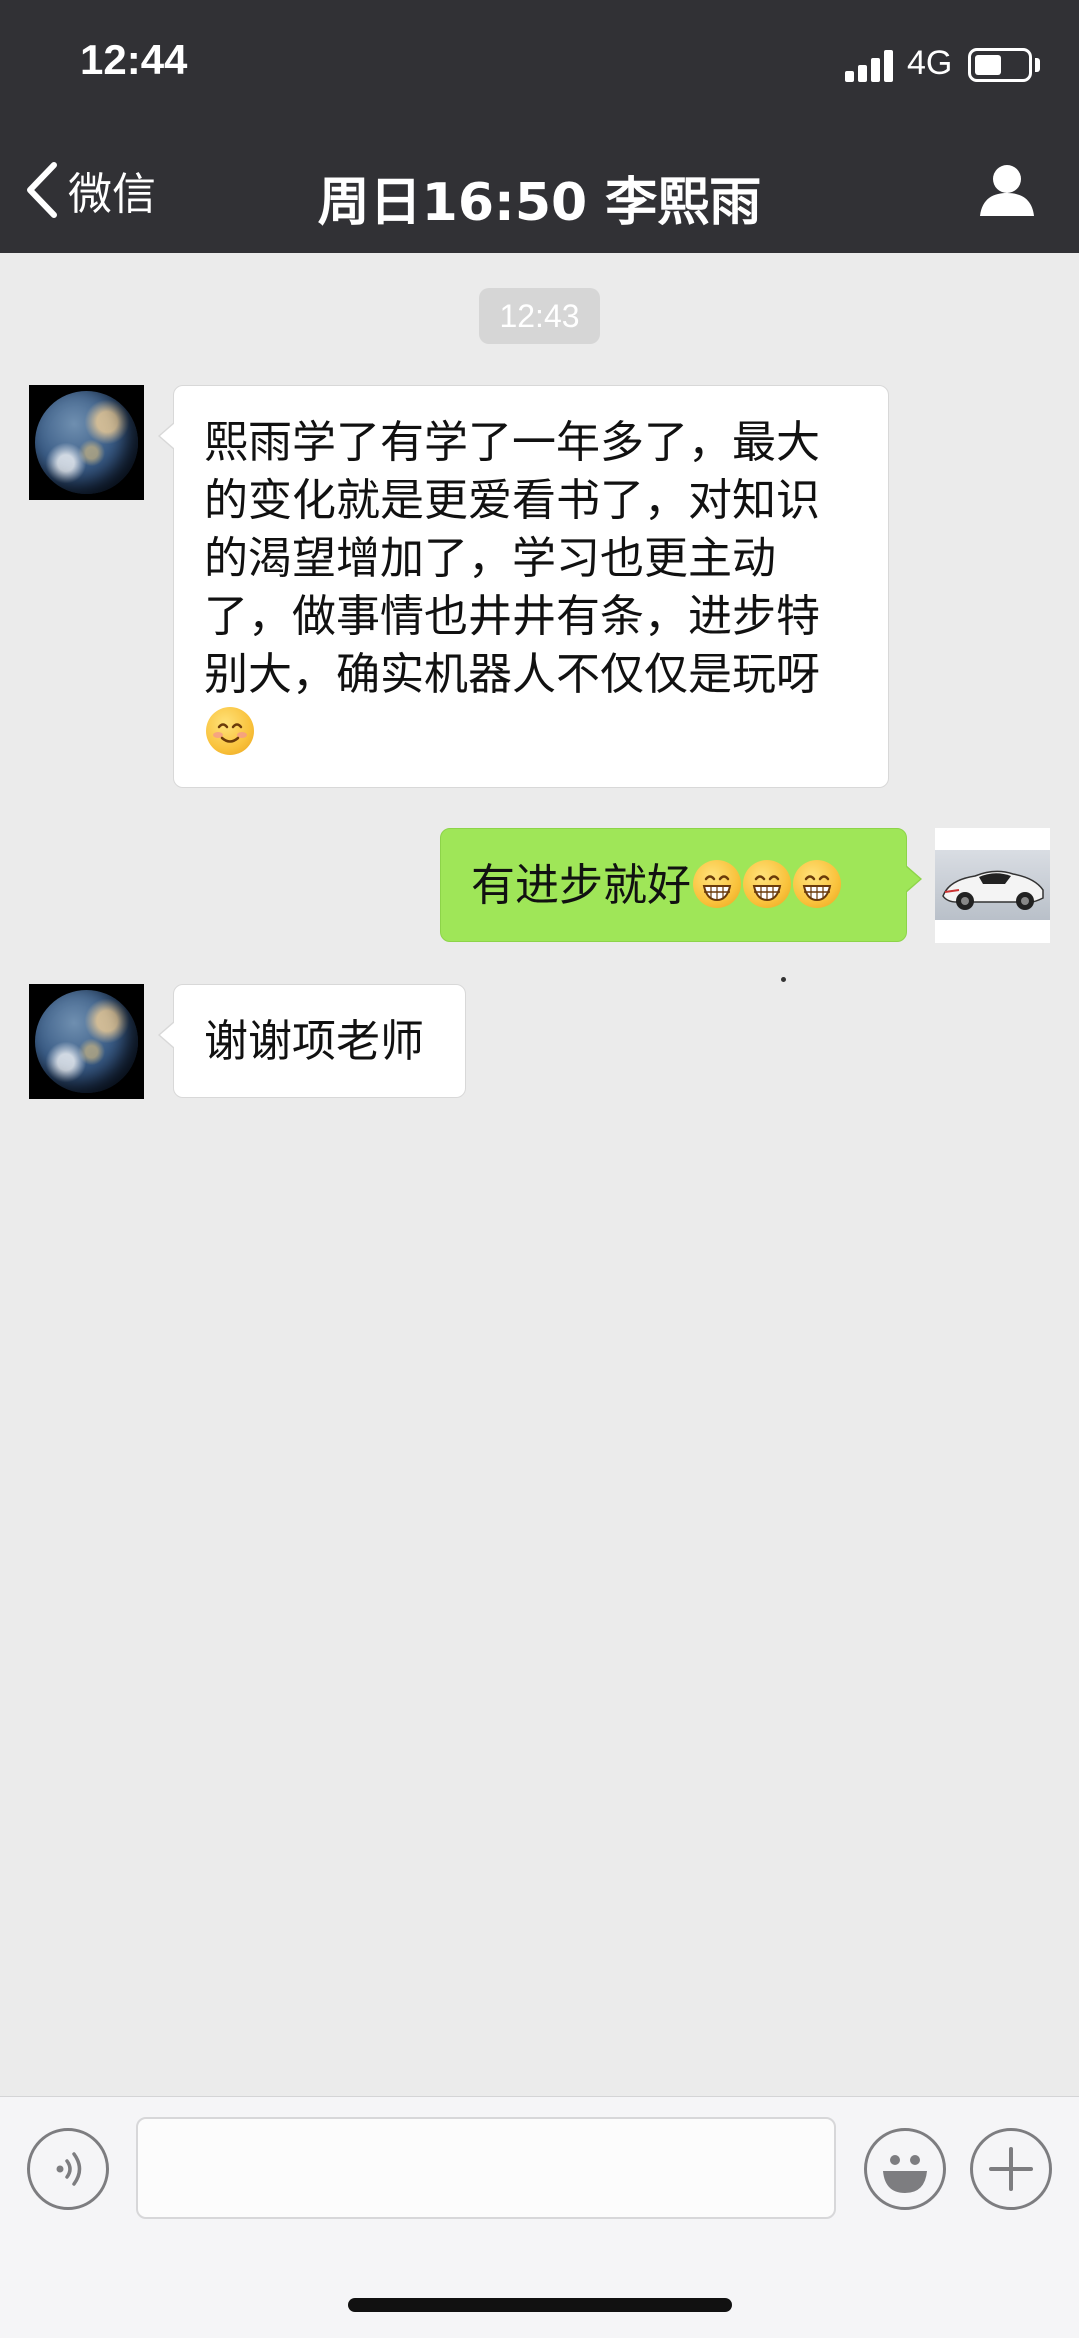 The image size is (1079, 2338). Describe the element at coordinates (783, 979) in the screenshot. I see `stray-dot` at that location.